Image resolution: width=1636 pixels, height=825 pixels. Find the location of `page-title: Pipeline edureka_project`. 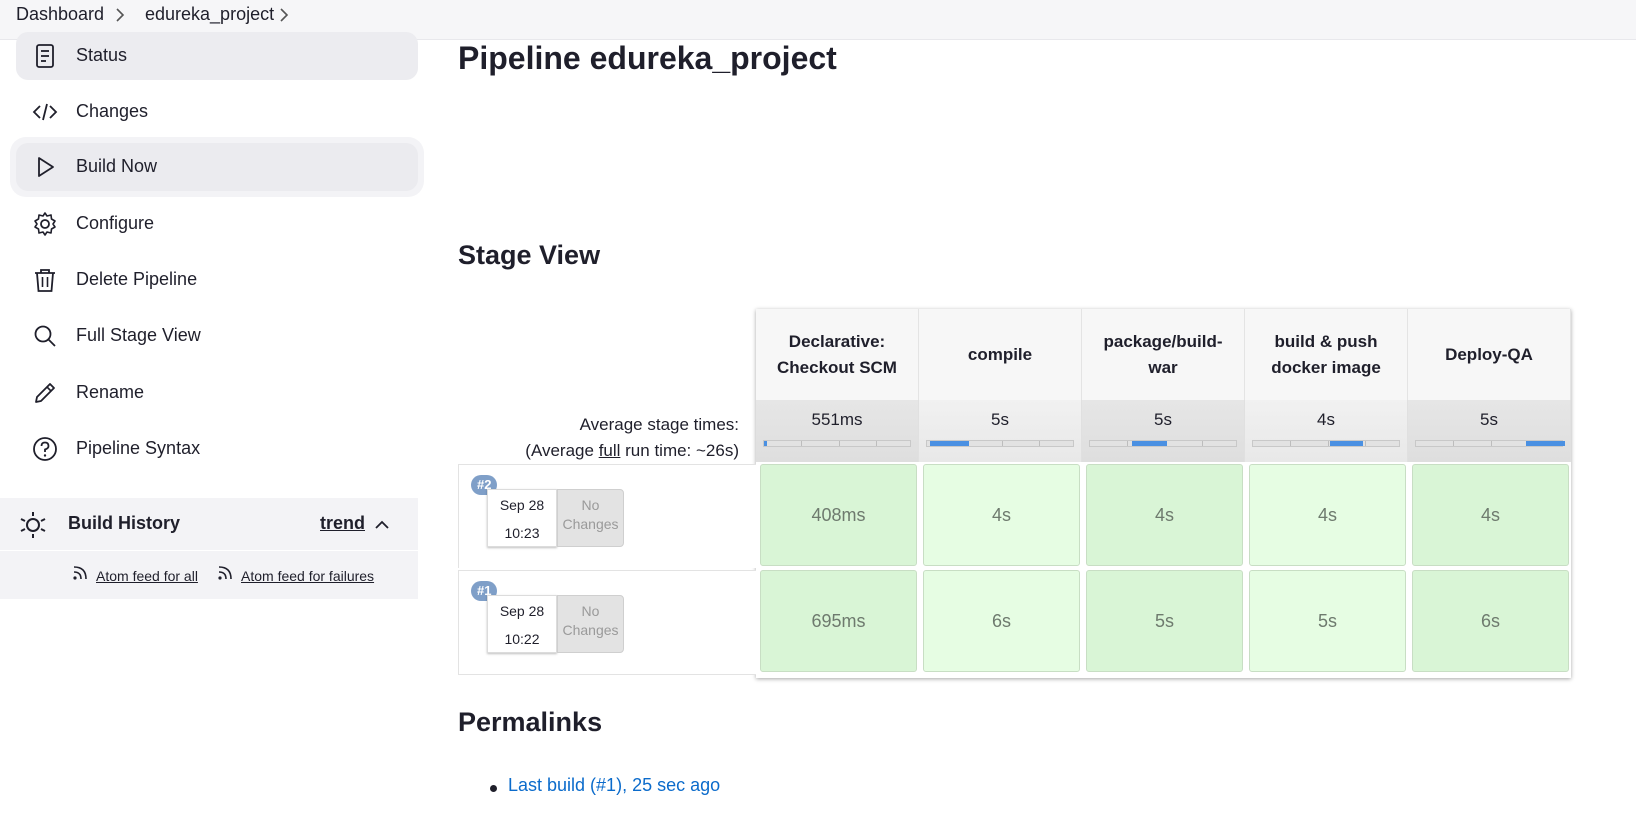

page-title: Pipeline edureka_project is located at coordinates (647, 58).